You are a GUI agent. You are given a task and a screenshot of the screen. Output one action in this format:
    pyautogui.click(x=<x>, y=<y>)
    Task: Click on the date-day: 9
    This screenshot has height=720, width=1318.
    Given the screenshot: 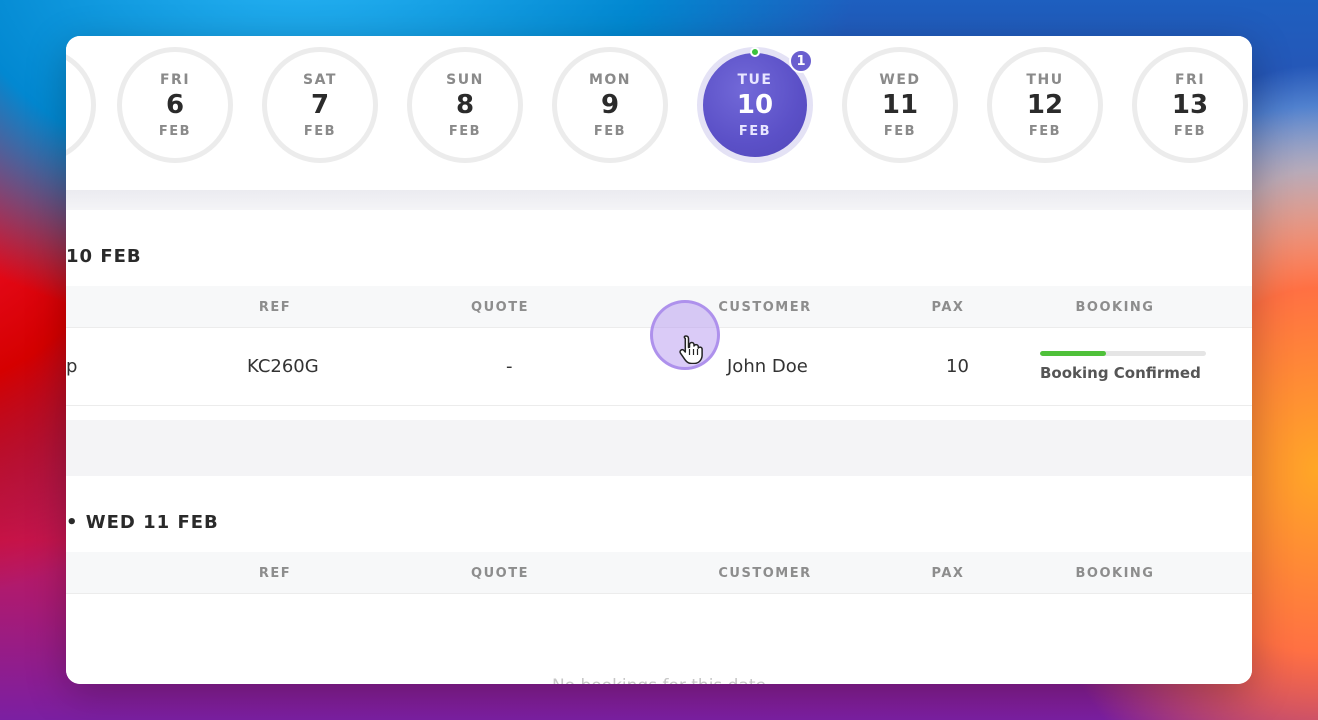 What is the action you would take?
    pyautogui.click(x=610, y=104)
    